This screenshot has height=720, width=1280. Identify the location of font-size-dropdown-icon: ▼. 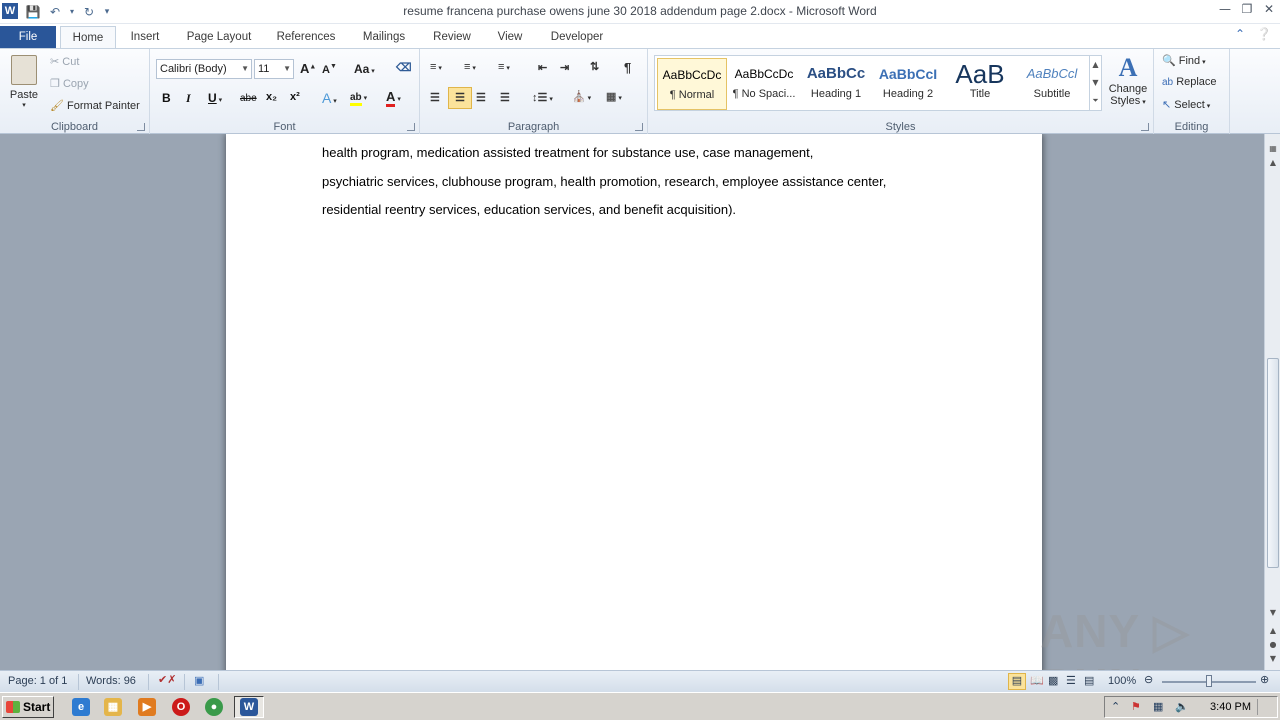
(287, 69).